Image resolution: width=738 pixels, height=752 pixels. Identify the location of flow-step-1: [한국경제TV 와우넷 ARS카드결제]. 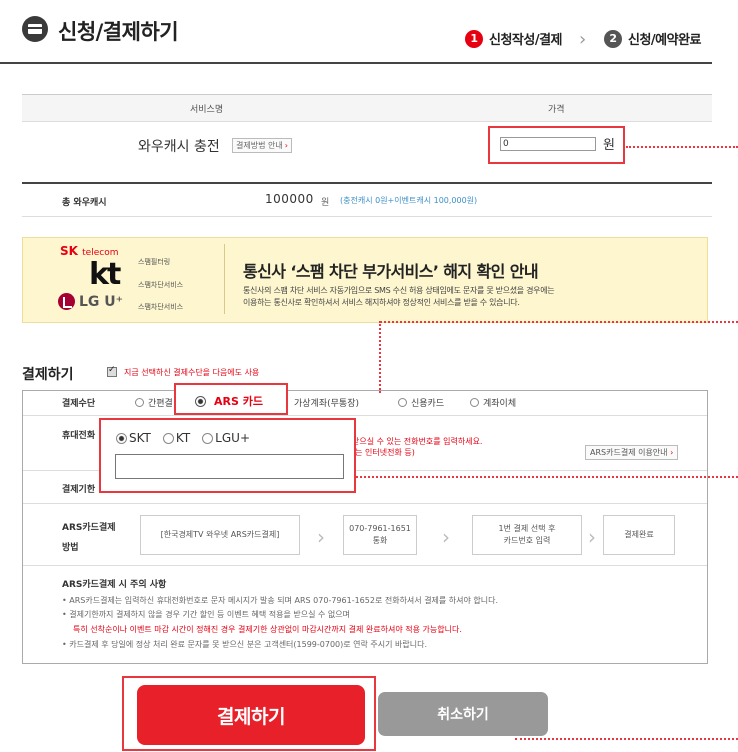
(220, 535).